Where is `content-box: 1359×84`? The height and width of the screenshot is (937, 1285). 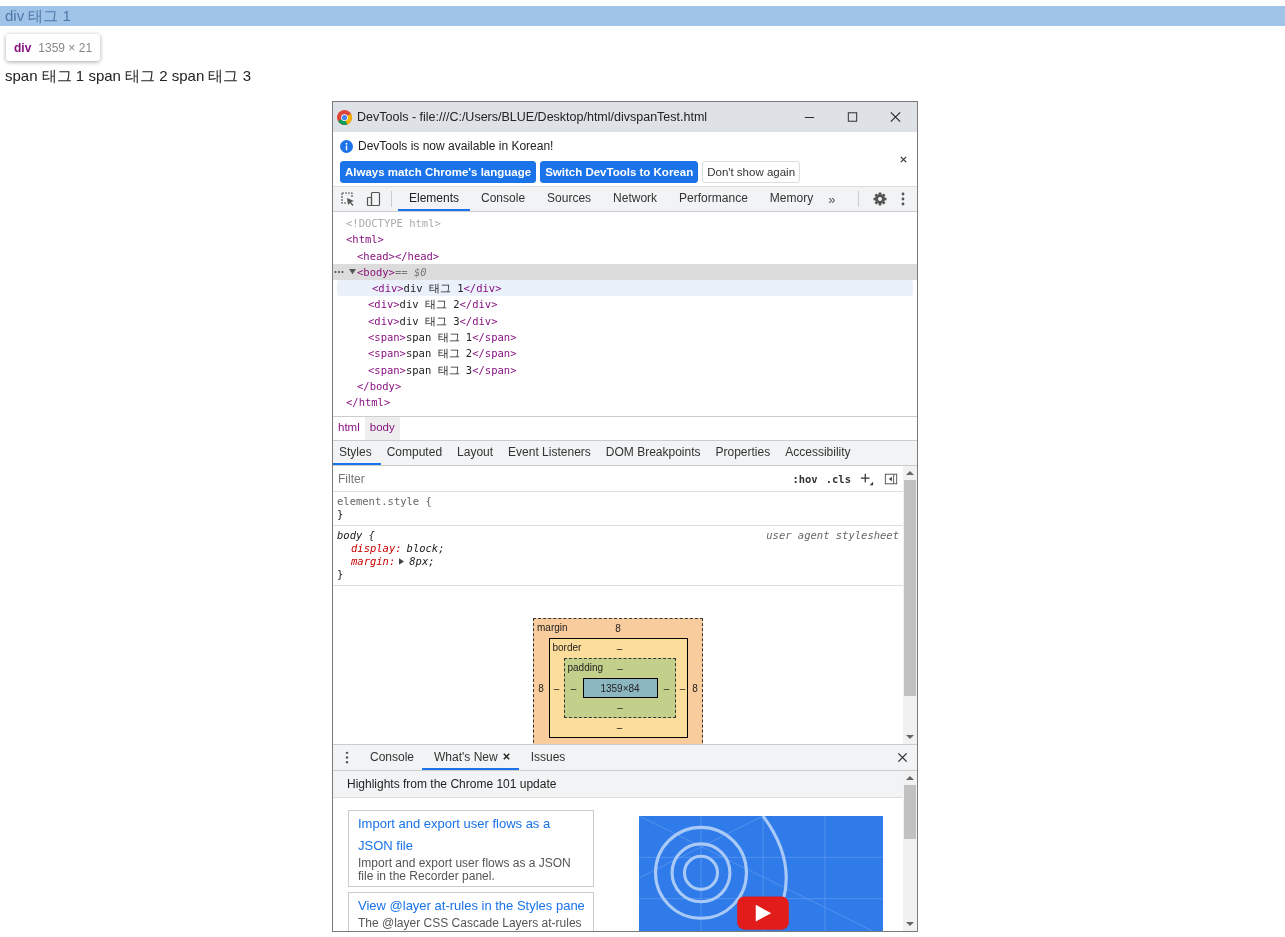 content-box: 1359×84 is located at coordinates (620, 688).